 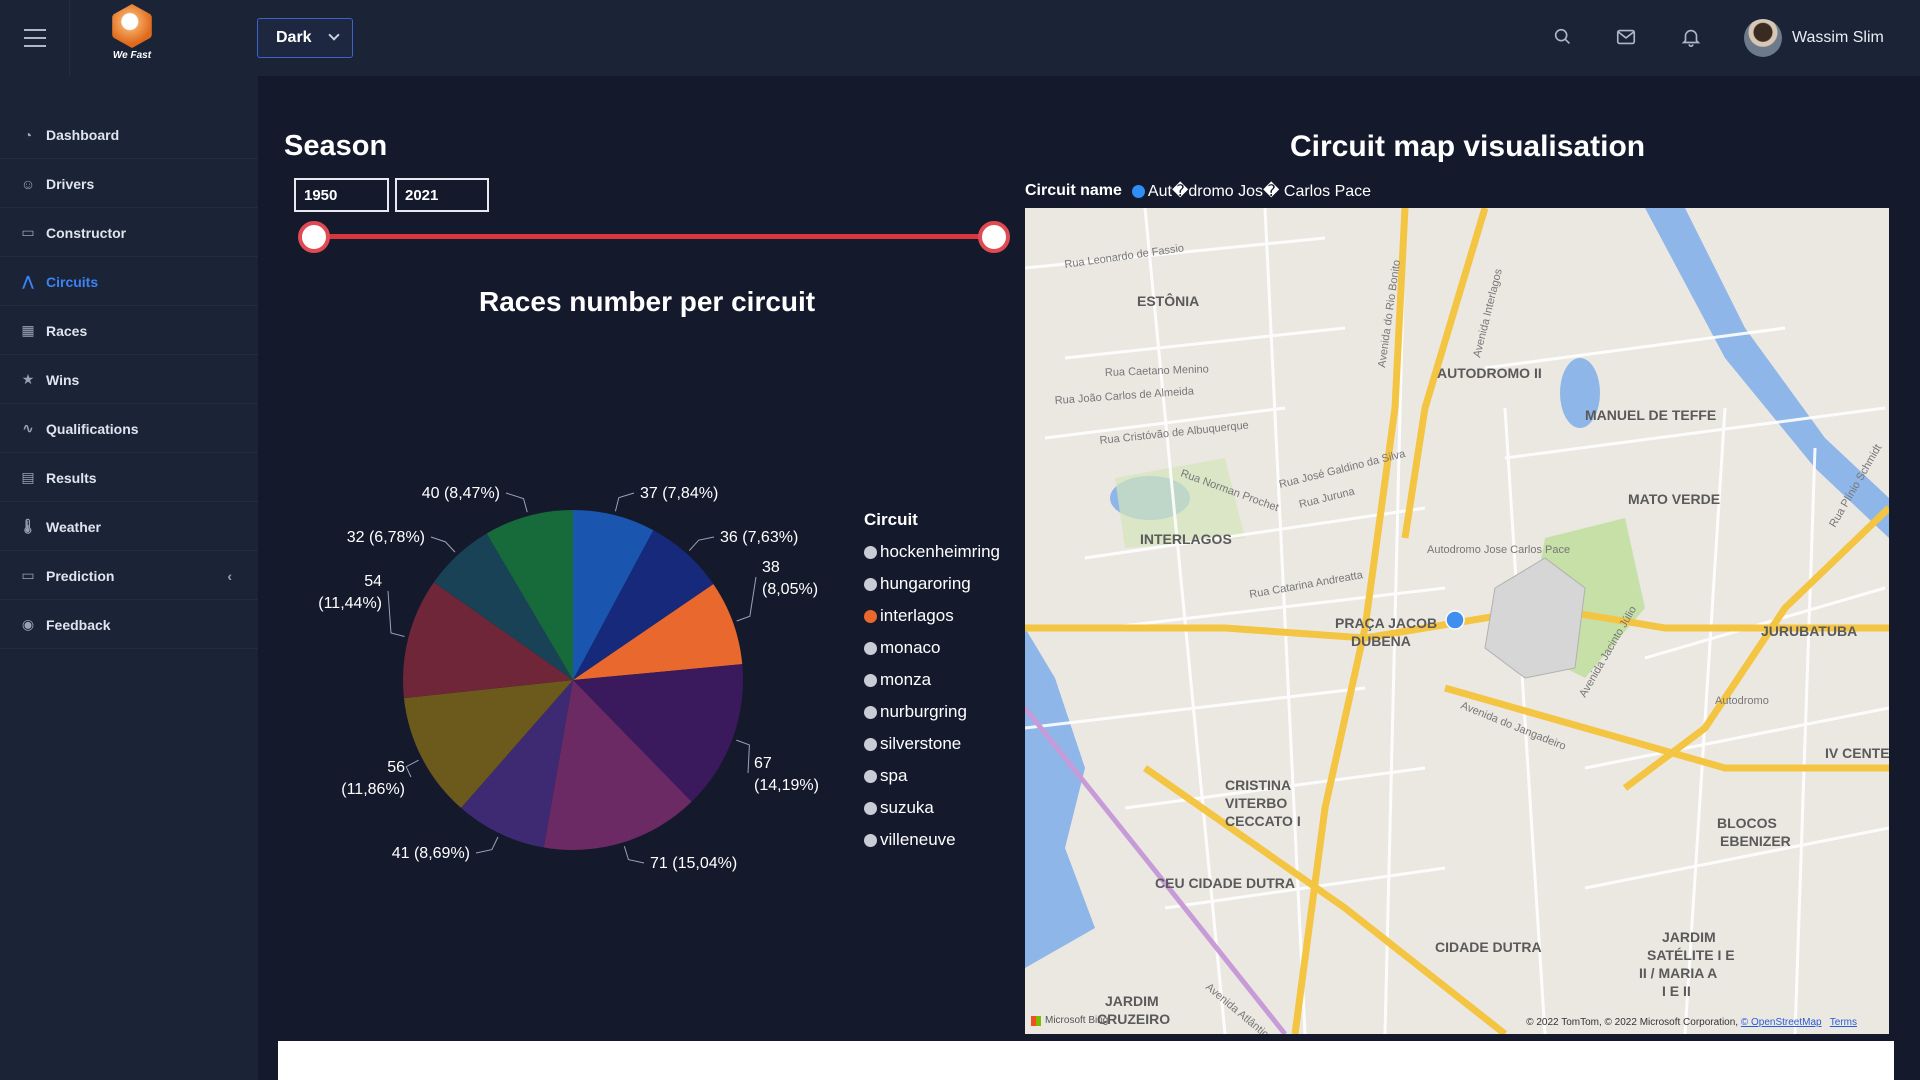 What do you see at coordinates (932, 584) in the screenshot?
I see `legend-item-hungaroring: hungaroring` at bounding box center [932, 584].